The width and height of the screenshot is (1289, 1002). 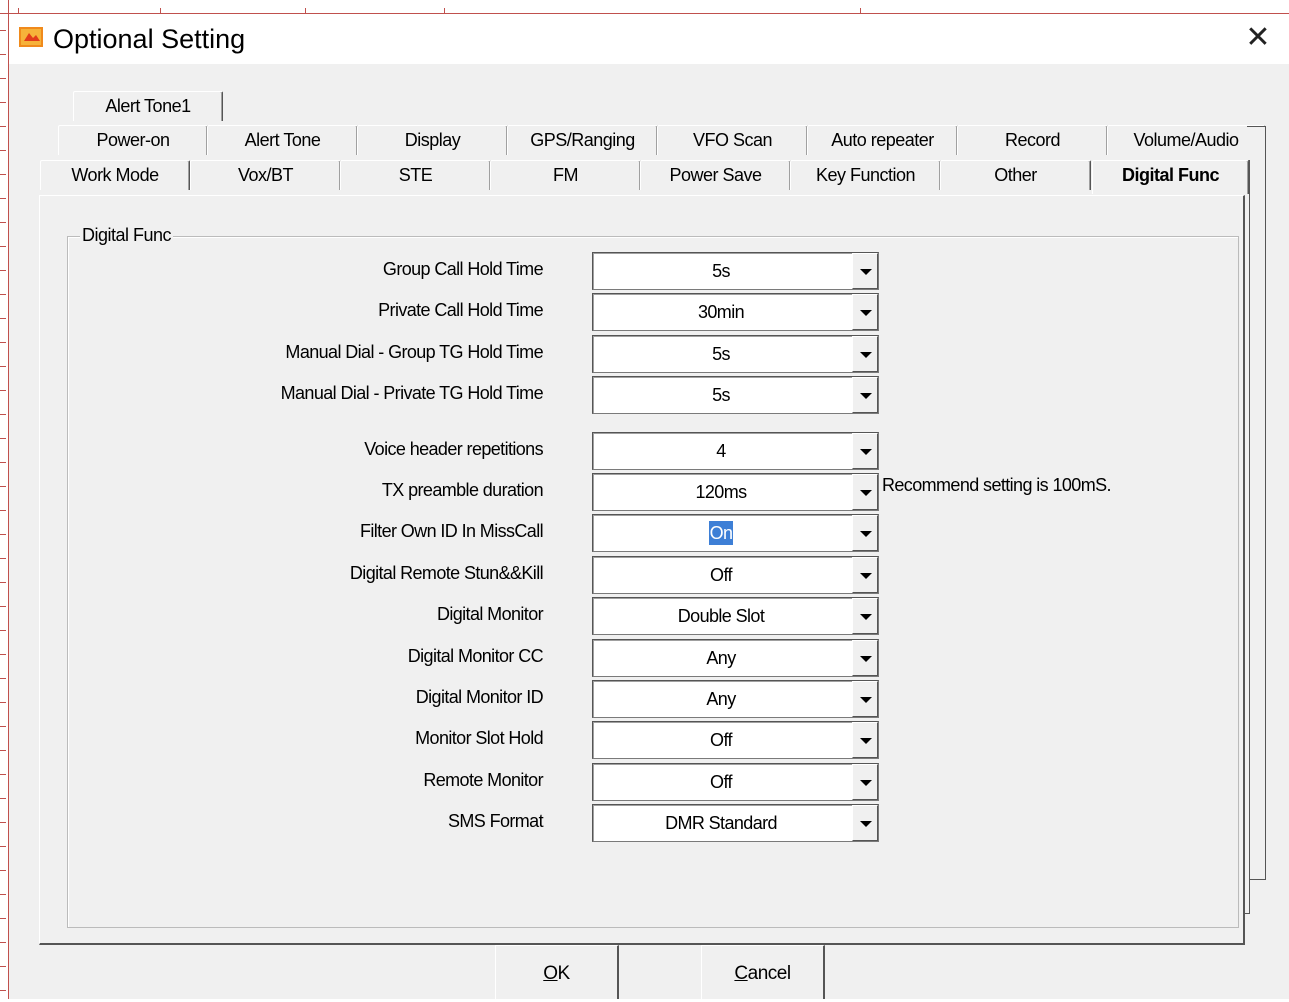 What do you see at coordinates (735, 451) in the screenshot?
I see `voice-header-repetitions-select: 4` at bounding box center [735, 451].